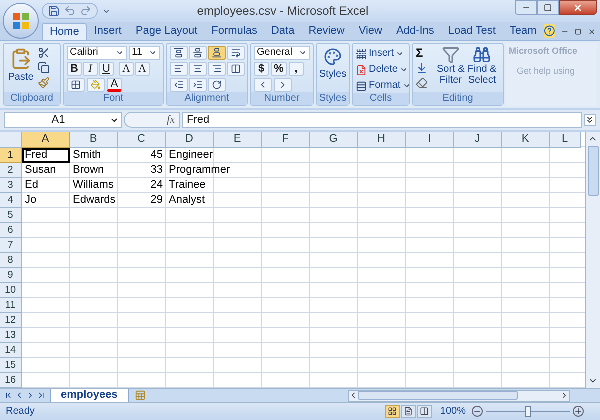  Describe the element at coordinates (564, 395) in the screenshot. I see `scroll-right-icon` at that location.